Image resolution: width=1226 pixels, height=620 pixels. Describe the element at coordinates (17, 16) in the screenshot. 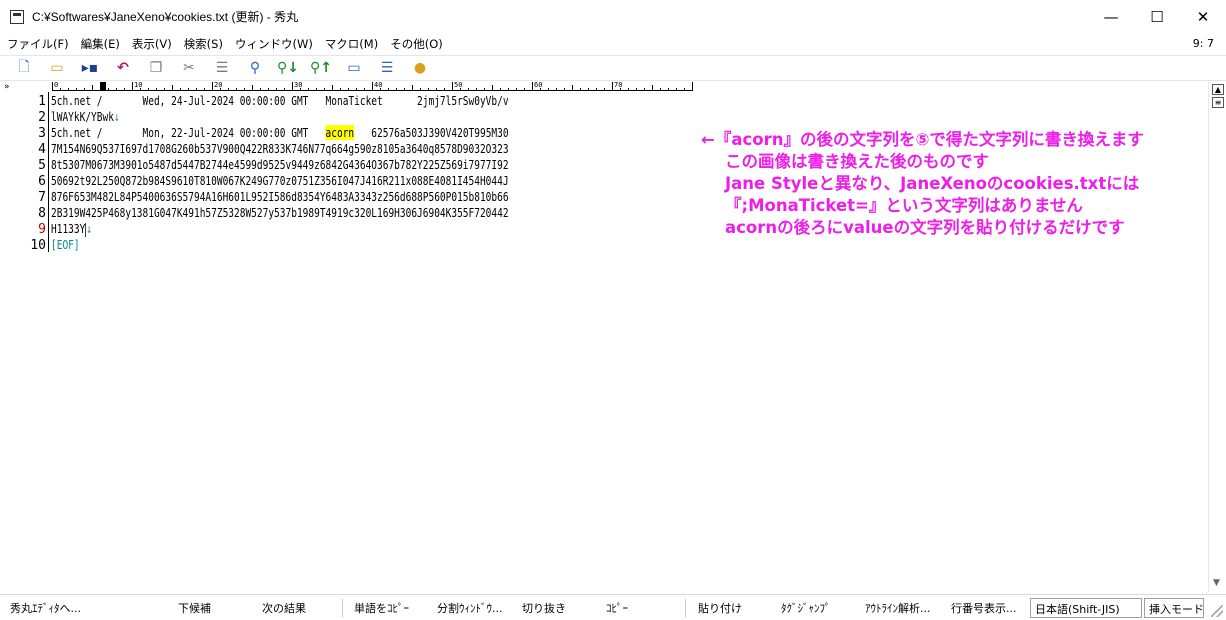

I see `hidemaru-app-icon` at that location.